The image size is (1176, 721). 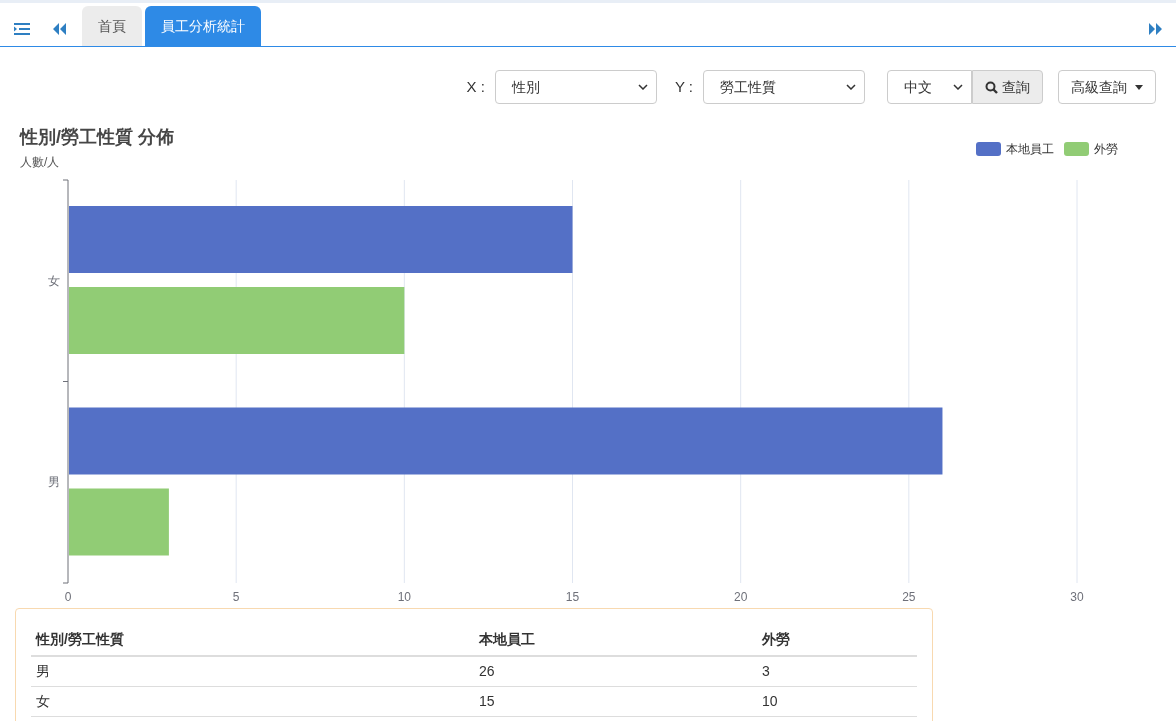 I want to click on caret-icon, so click(x=1139, y=87).